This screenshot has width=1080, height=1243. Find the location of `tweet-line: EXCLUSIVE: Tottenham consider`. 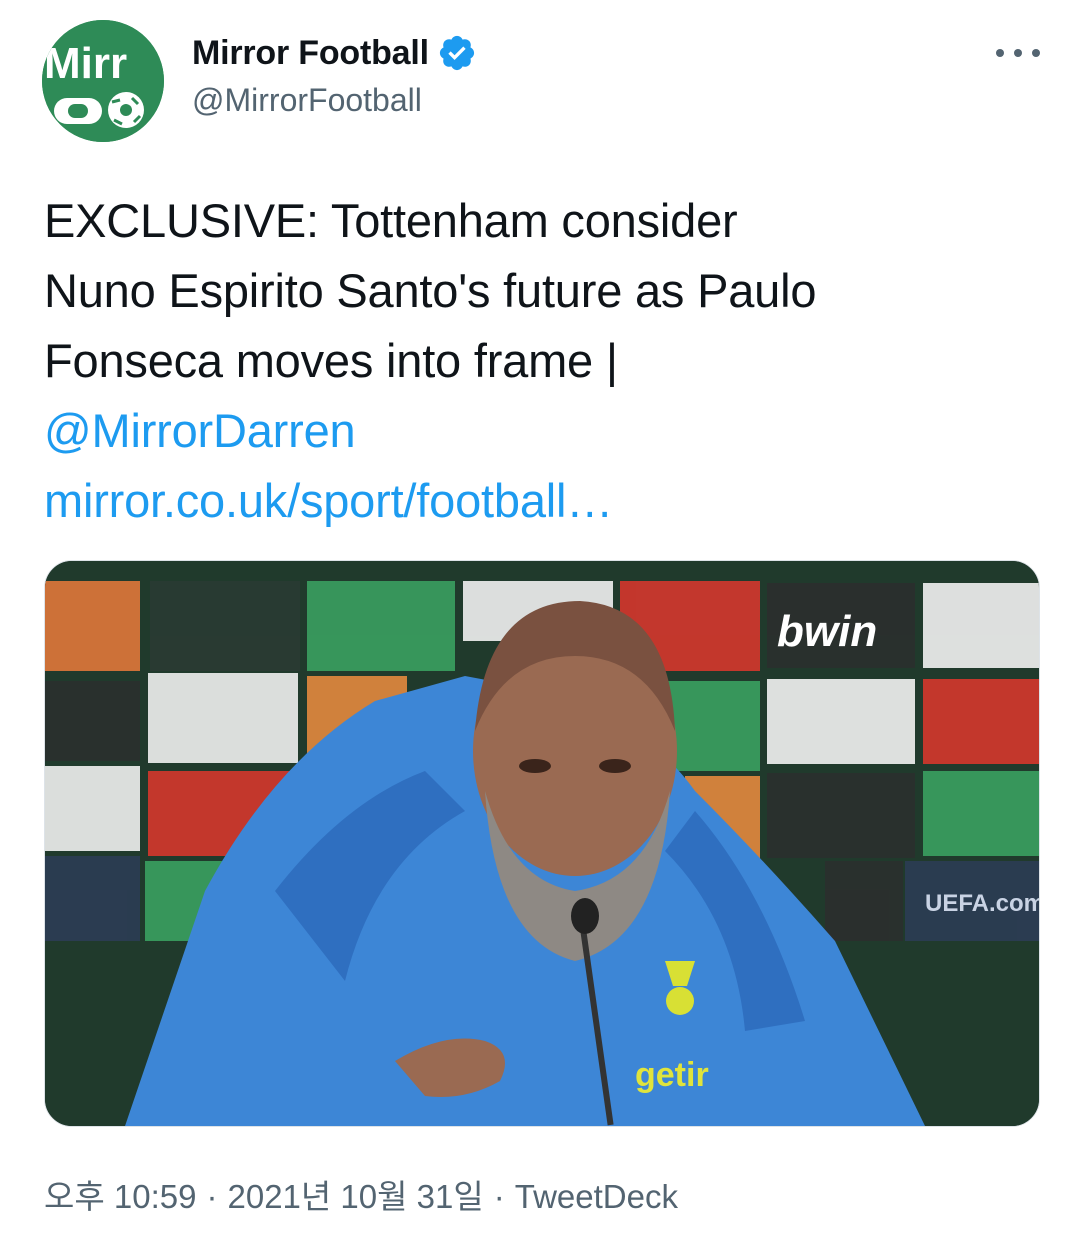

tweet-line: EXCLUSIVE: Tottenham consider is located at coordinates (391, 220).